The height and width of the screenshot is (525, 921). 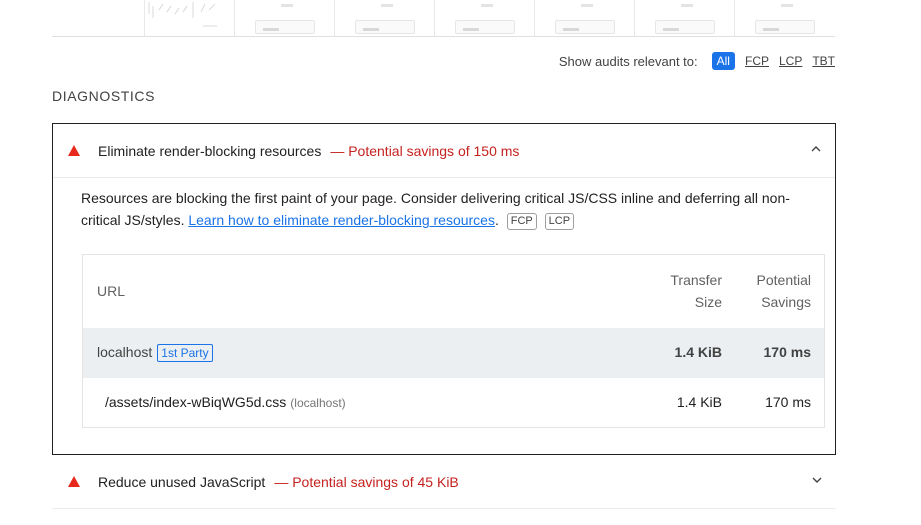 I want to click on first-party-badge: 1st Party, so click(x=185, y=353).